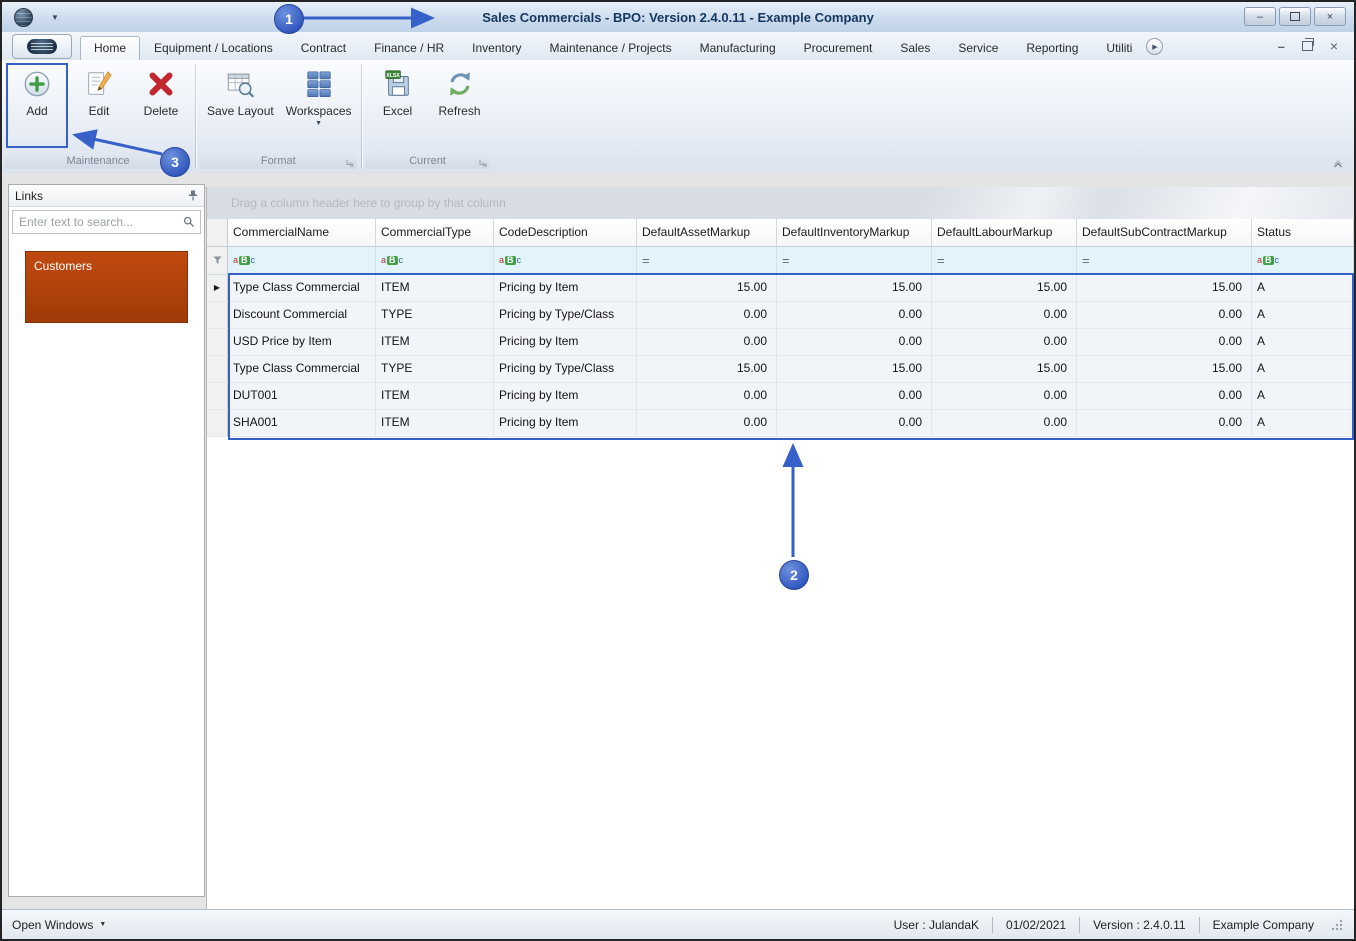  I want to click on mdi-close-button: ×, so click(1334, 46).